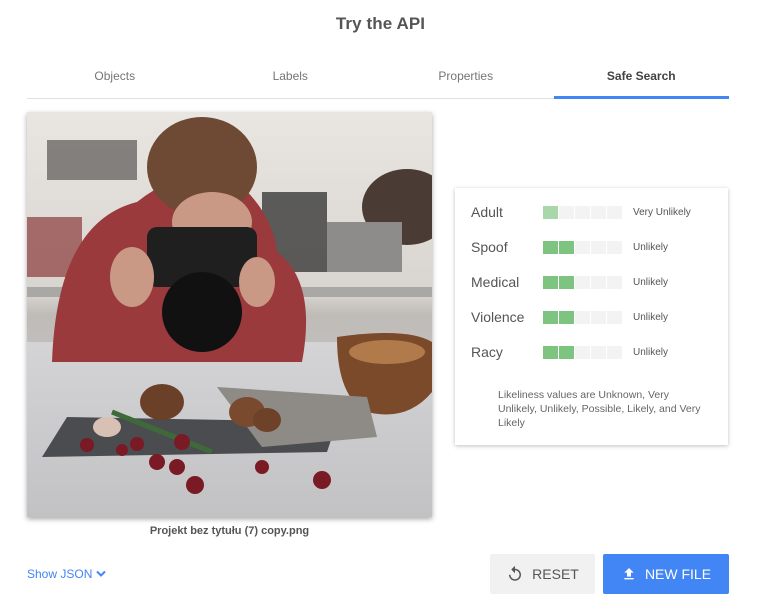 The image size is (761, 603). Describe the element at coordinates (515, 573) in the screenshot. I see `reset-icon` at that location.